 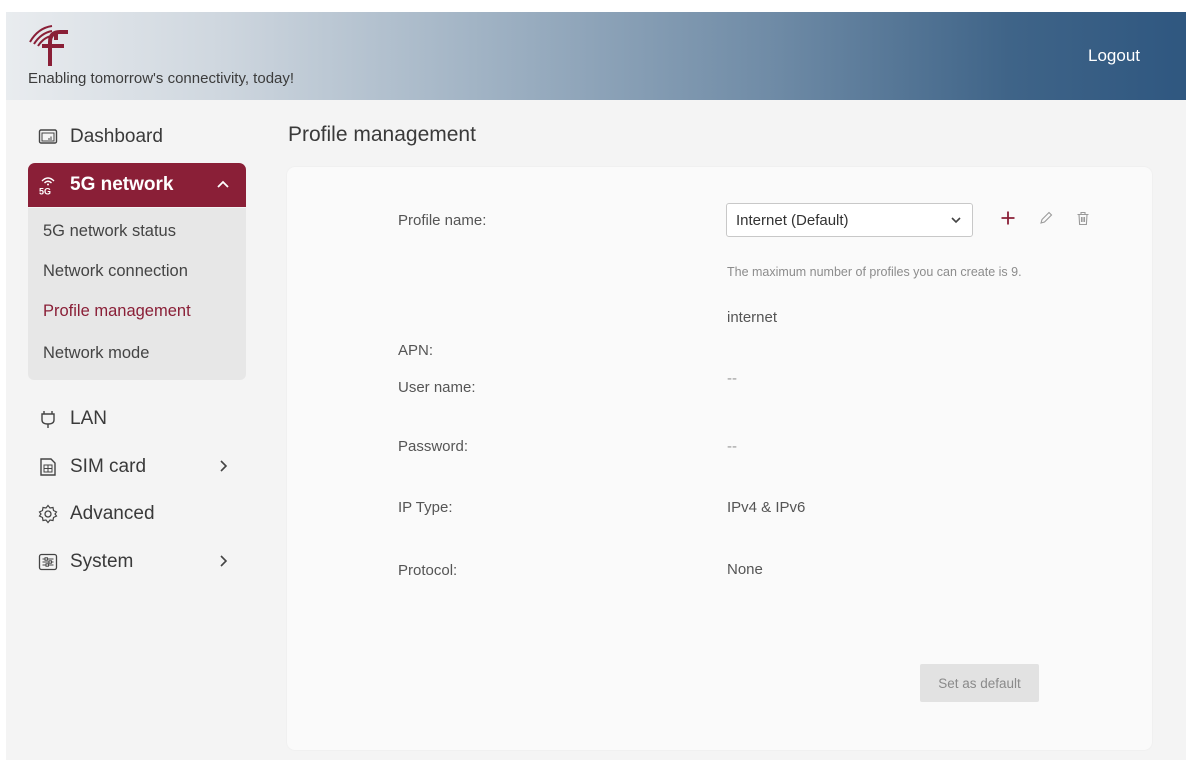 What do you see at coordinates (416, 350) in the screenshot?
I see `apn-label: APN:` at bounding box center [416, 350].